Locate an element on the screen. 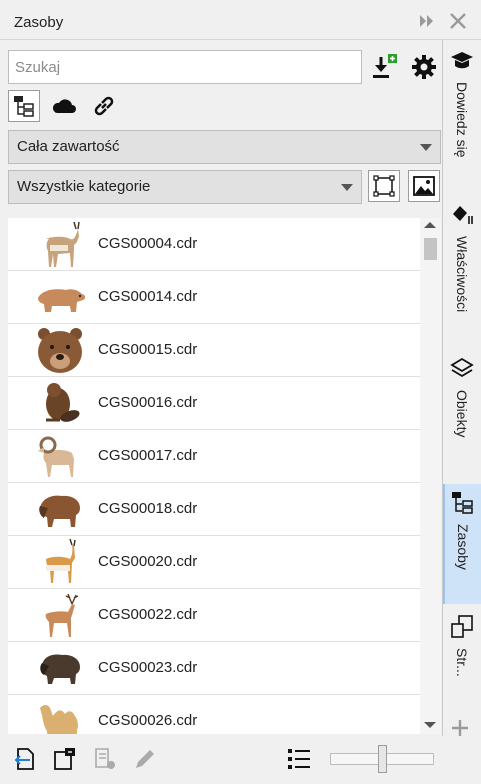 The image size is (481, 784). file-name: CGS00015.cdr is located at coordinates (148, 349).